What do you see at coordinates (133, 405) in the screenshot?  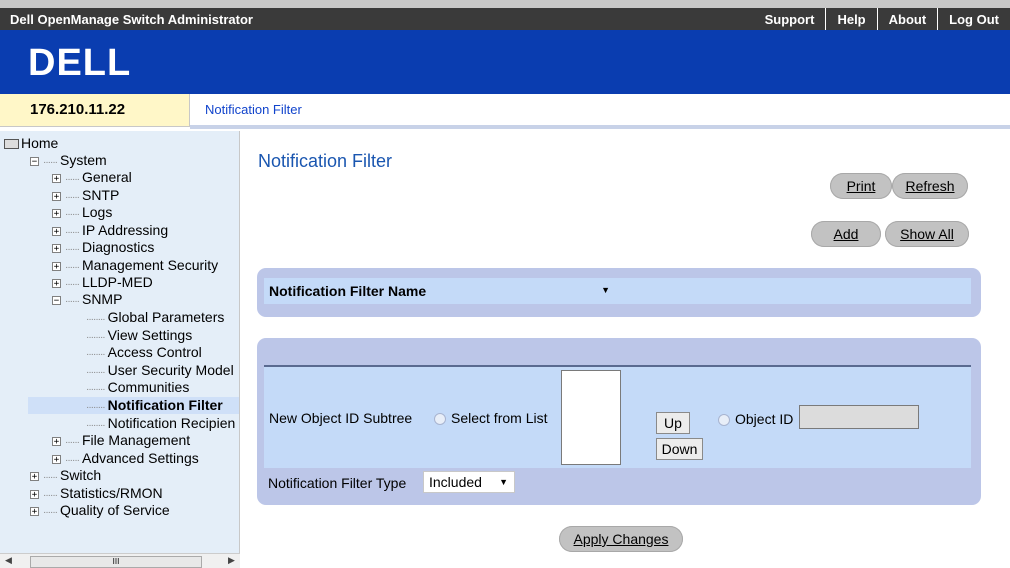 I see `tree-item-notification-filter: ········ Notification Filter` at bounding box center [133, 405].